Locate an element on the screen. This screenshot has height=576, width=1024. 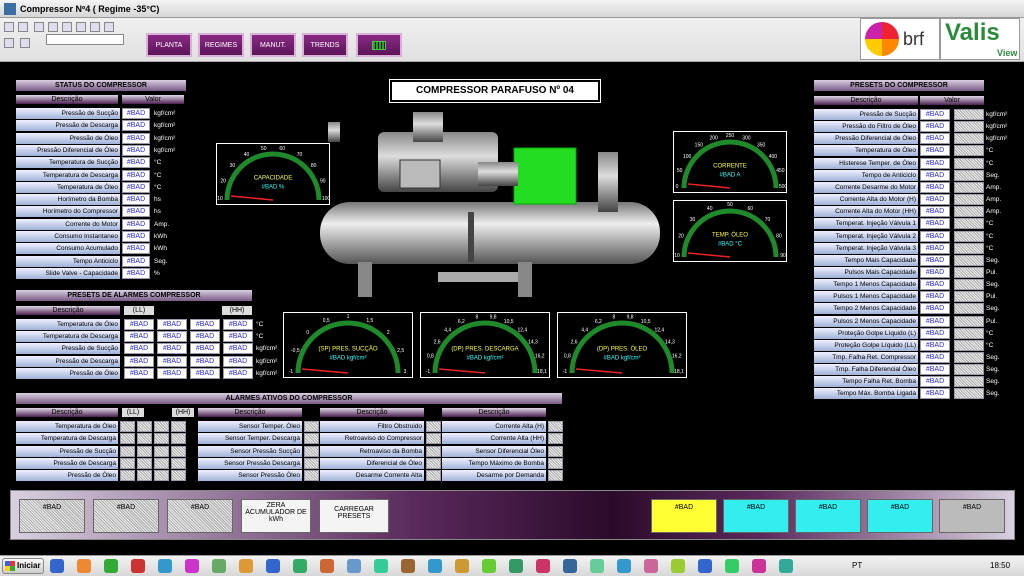
presets-label: Pressão de Sucção is located at coordinates (866, 114).